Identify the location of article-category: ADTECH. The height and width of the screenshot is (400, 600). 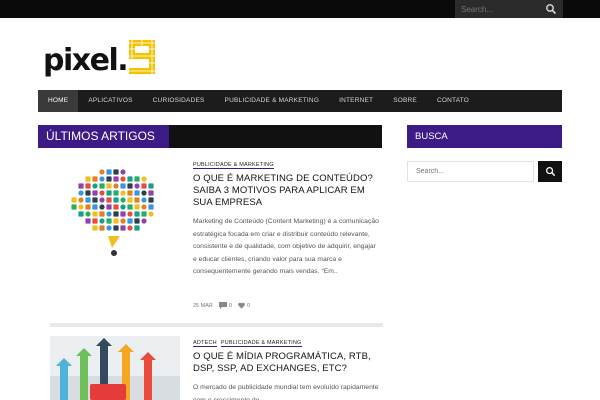
(205, 343).